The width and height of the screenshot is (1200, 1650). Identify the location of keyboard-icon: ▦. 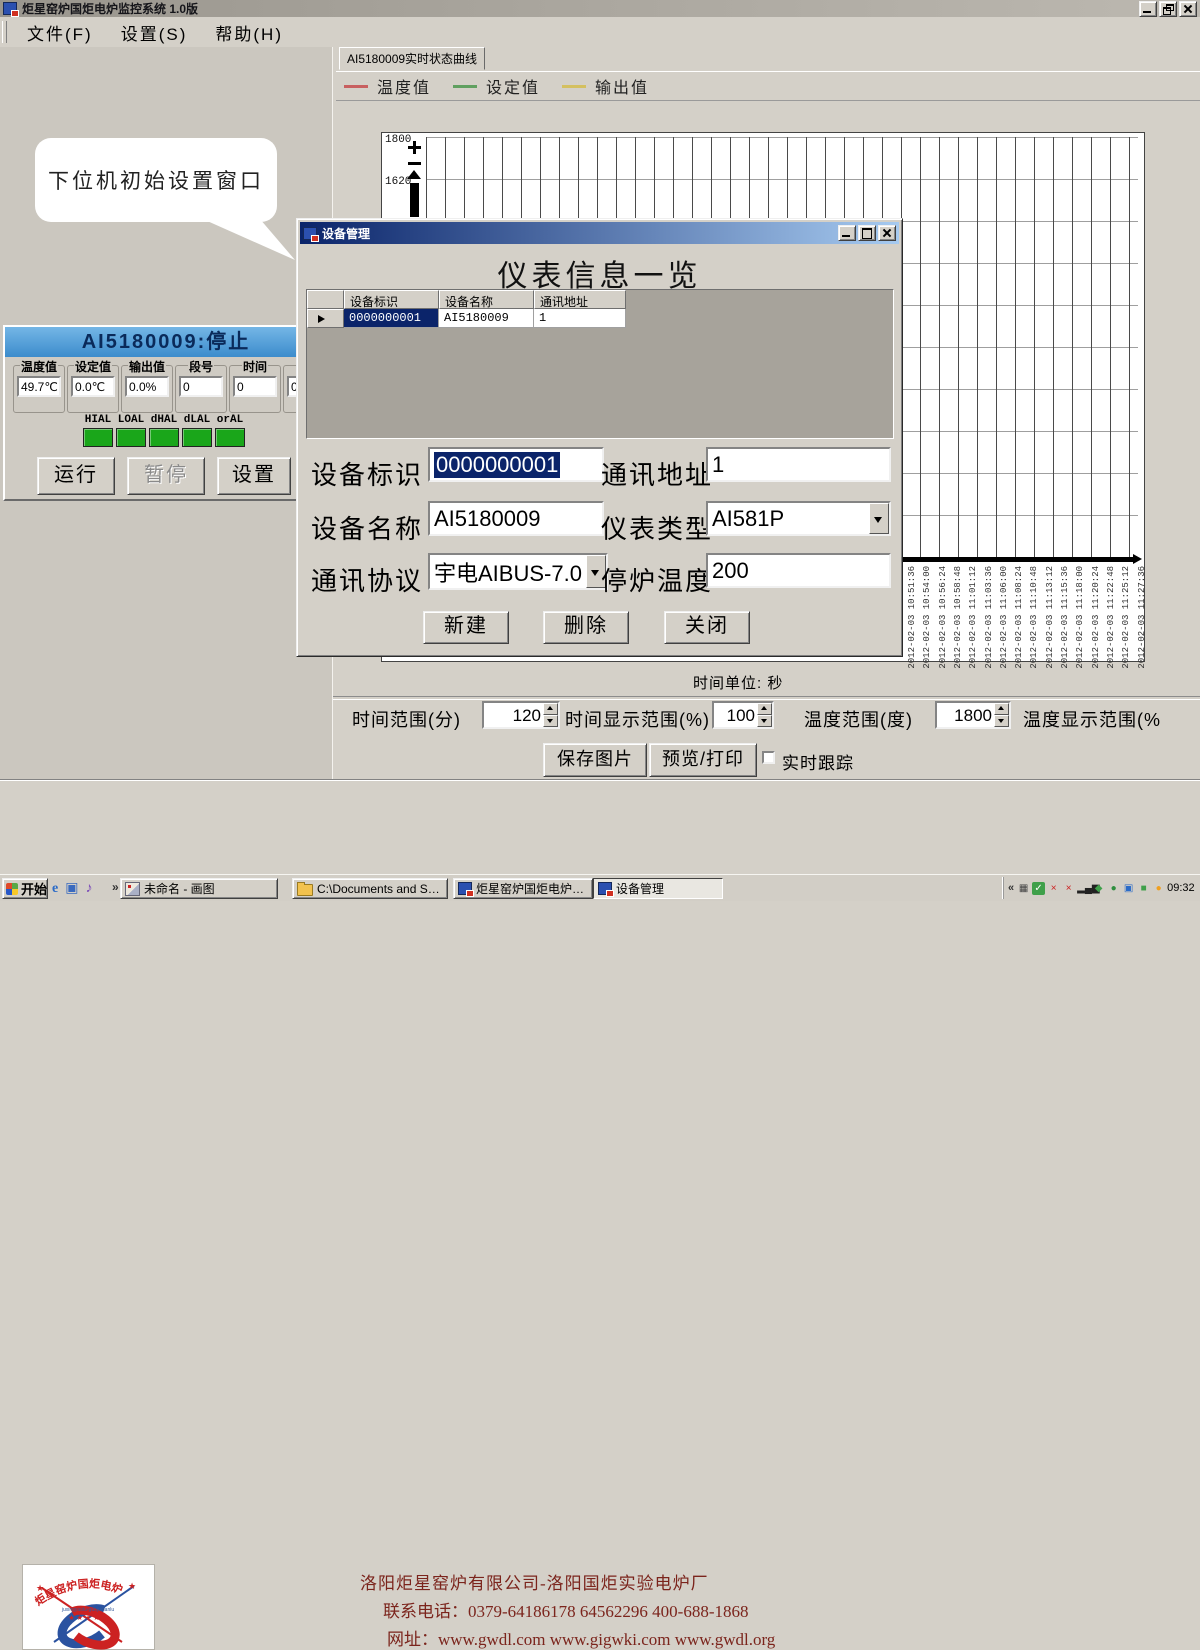
(1023, 888).